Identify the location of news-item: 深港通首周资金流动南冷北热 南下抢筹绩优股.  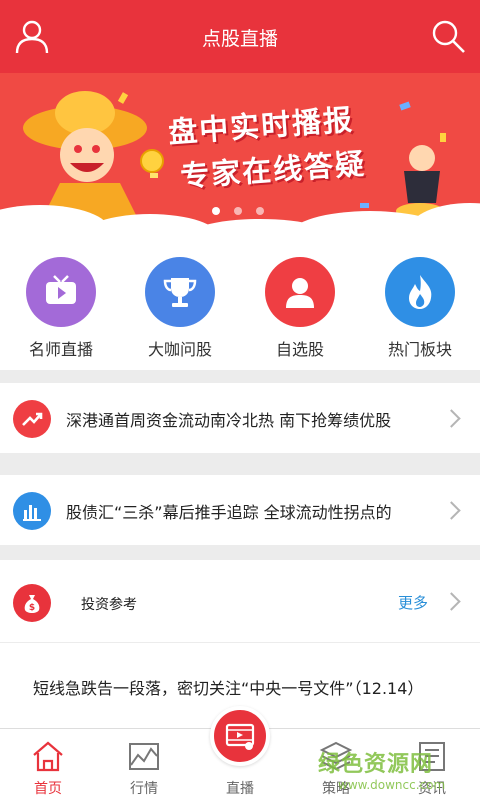
(240, 418).